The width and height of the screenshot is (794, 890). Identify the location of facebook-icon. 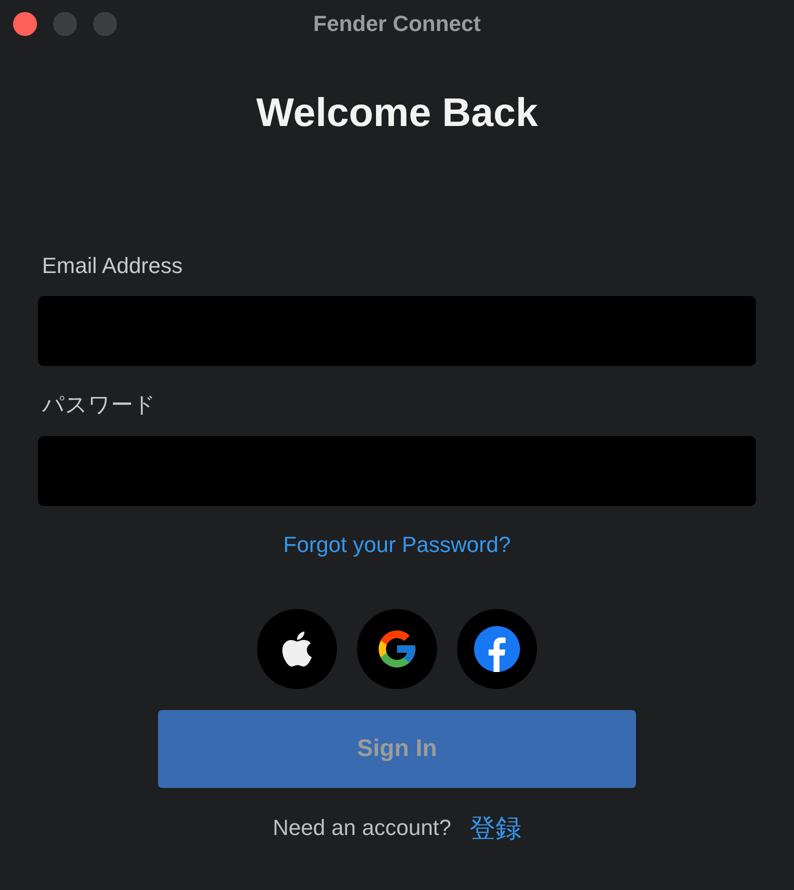
(497, 649).